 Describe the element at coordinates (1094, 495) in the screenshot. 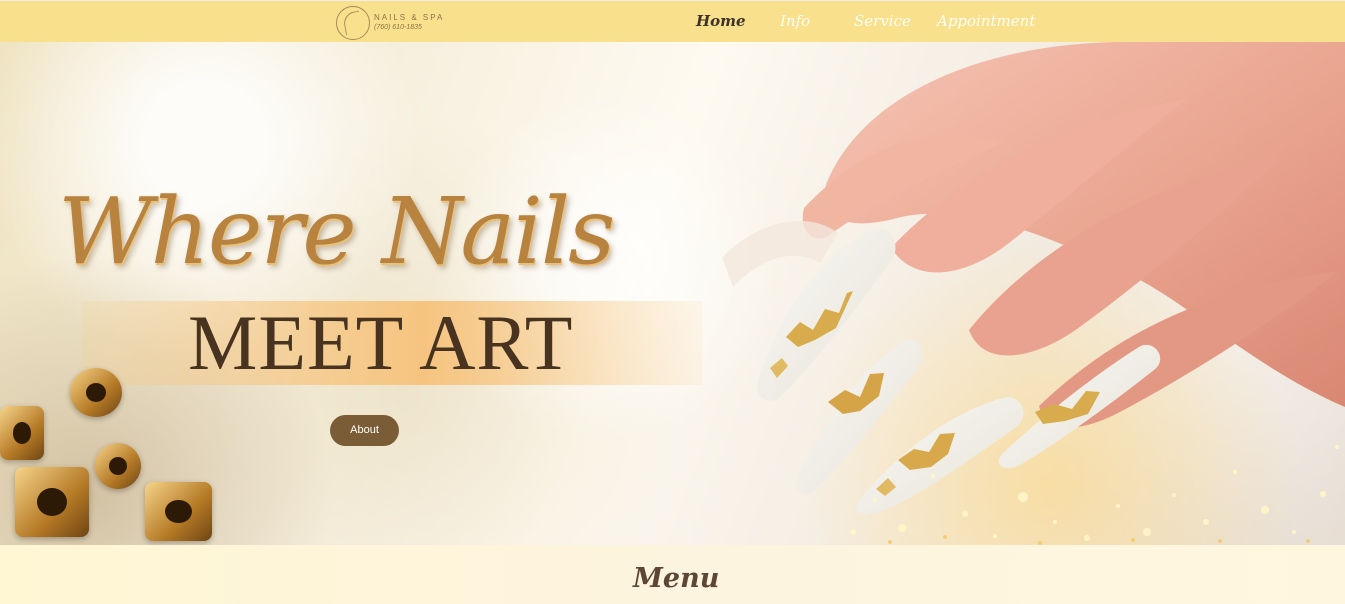

I see `gold-sparkles-decoration` at that location.